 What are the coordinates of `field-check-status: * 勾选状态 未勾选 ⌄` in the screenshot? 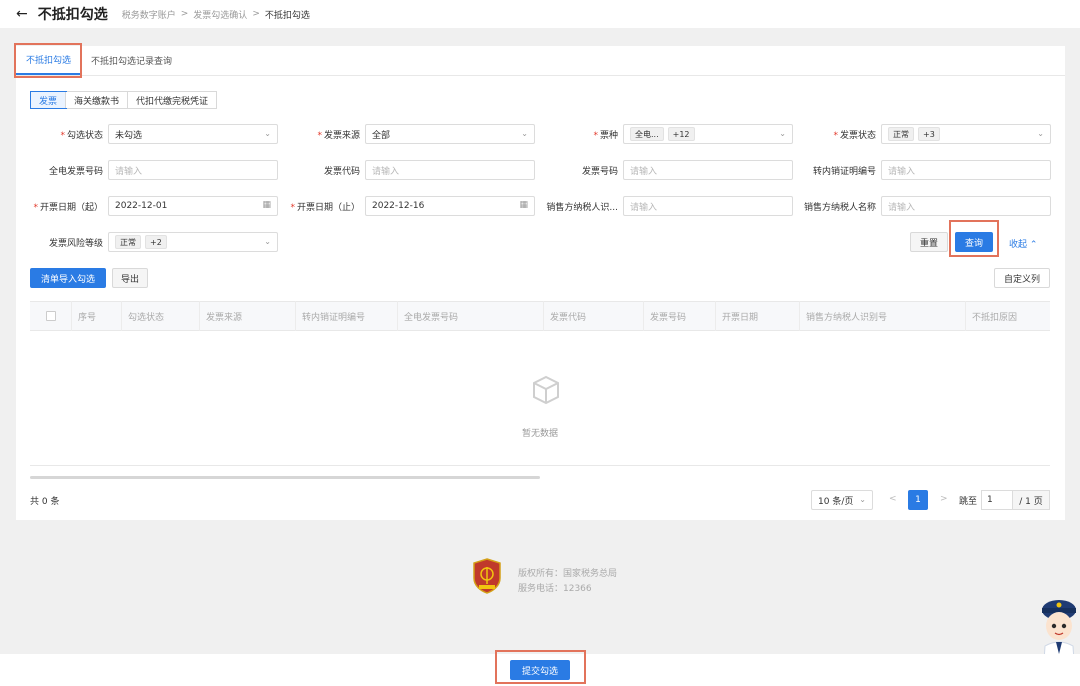 It's located at (147, 134).